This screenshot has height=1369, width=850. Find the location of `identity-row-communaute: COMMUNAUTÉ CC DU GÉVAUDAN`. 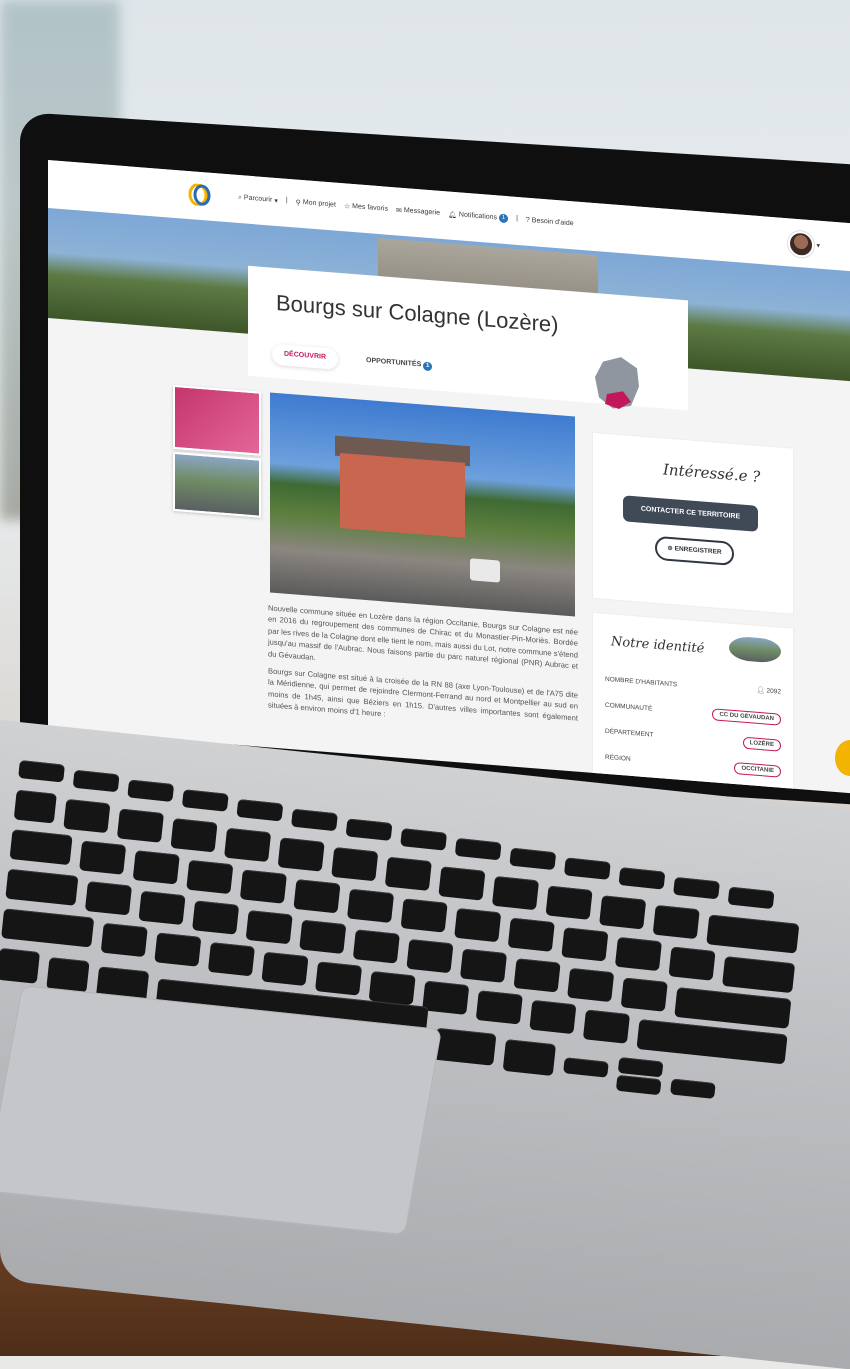

identity-row-communaute: COMMUNAUTÉ CC DU GÉVAUDAN is located at coordinates (693, 714).